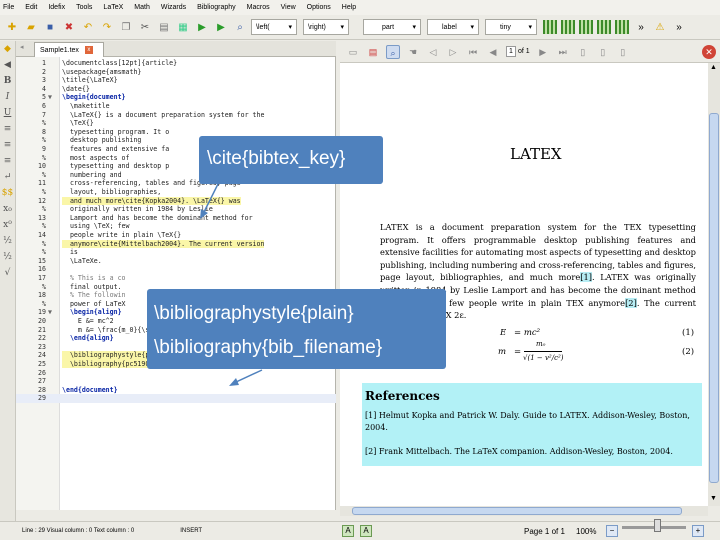 This screenshot has height=540, width=720. What do you see at coordinates (326, 27) in the screenshot?
I see `right-delimiter-select: \right) ▾` at bounding box center [326, 27].